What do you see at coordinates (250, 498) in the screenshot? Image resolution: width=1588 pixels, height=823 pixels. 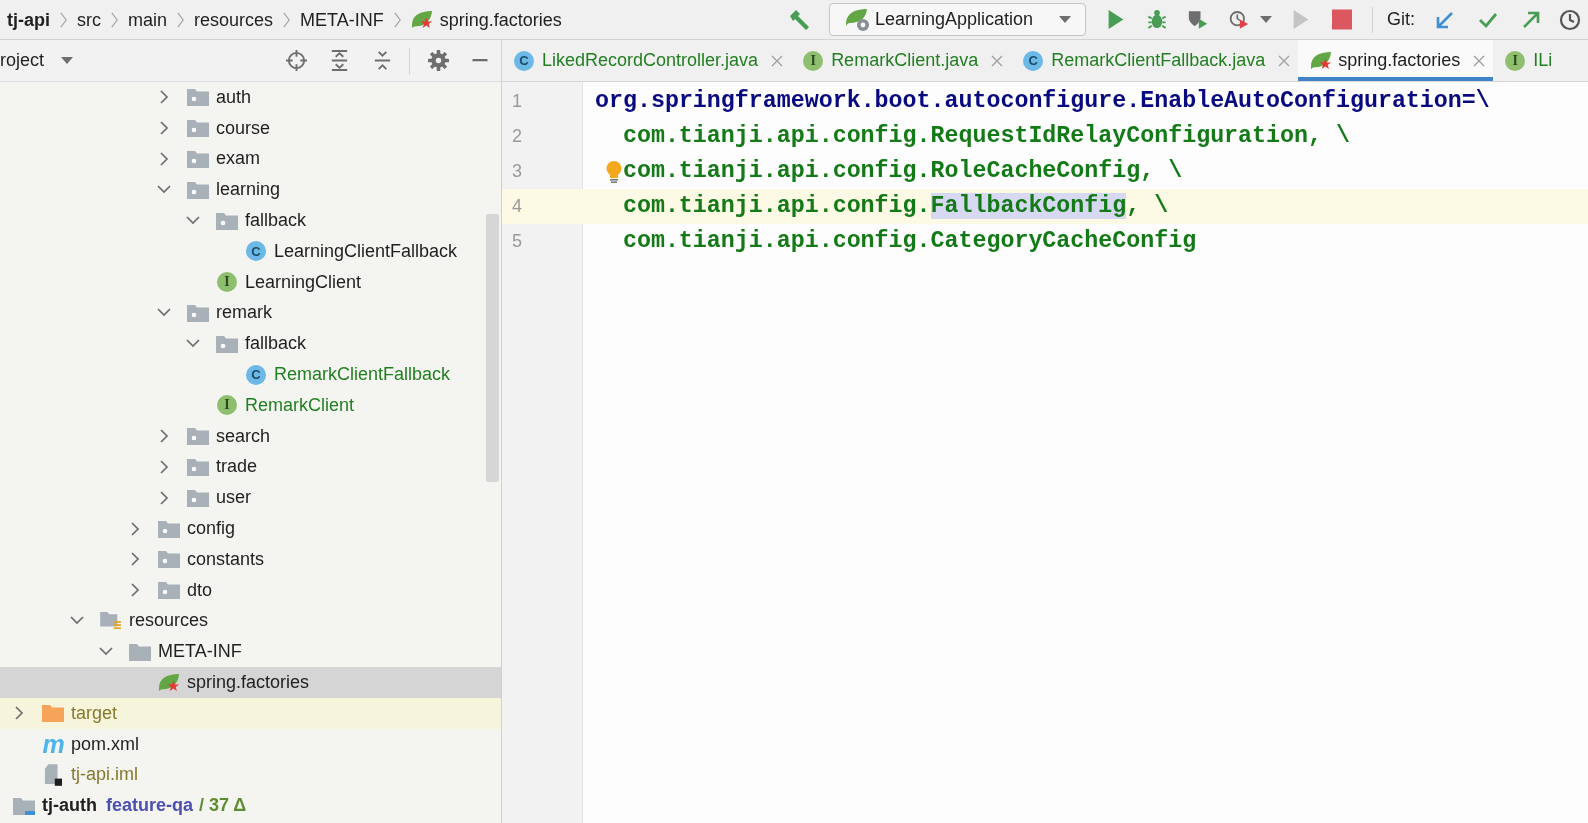 I see `tree-row: user` at bounding box center [250, 498].